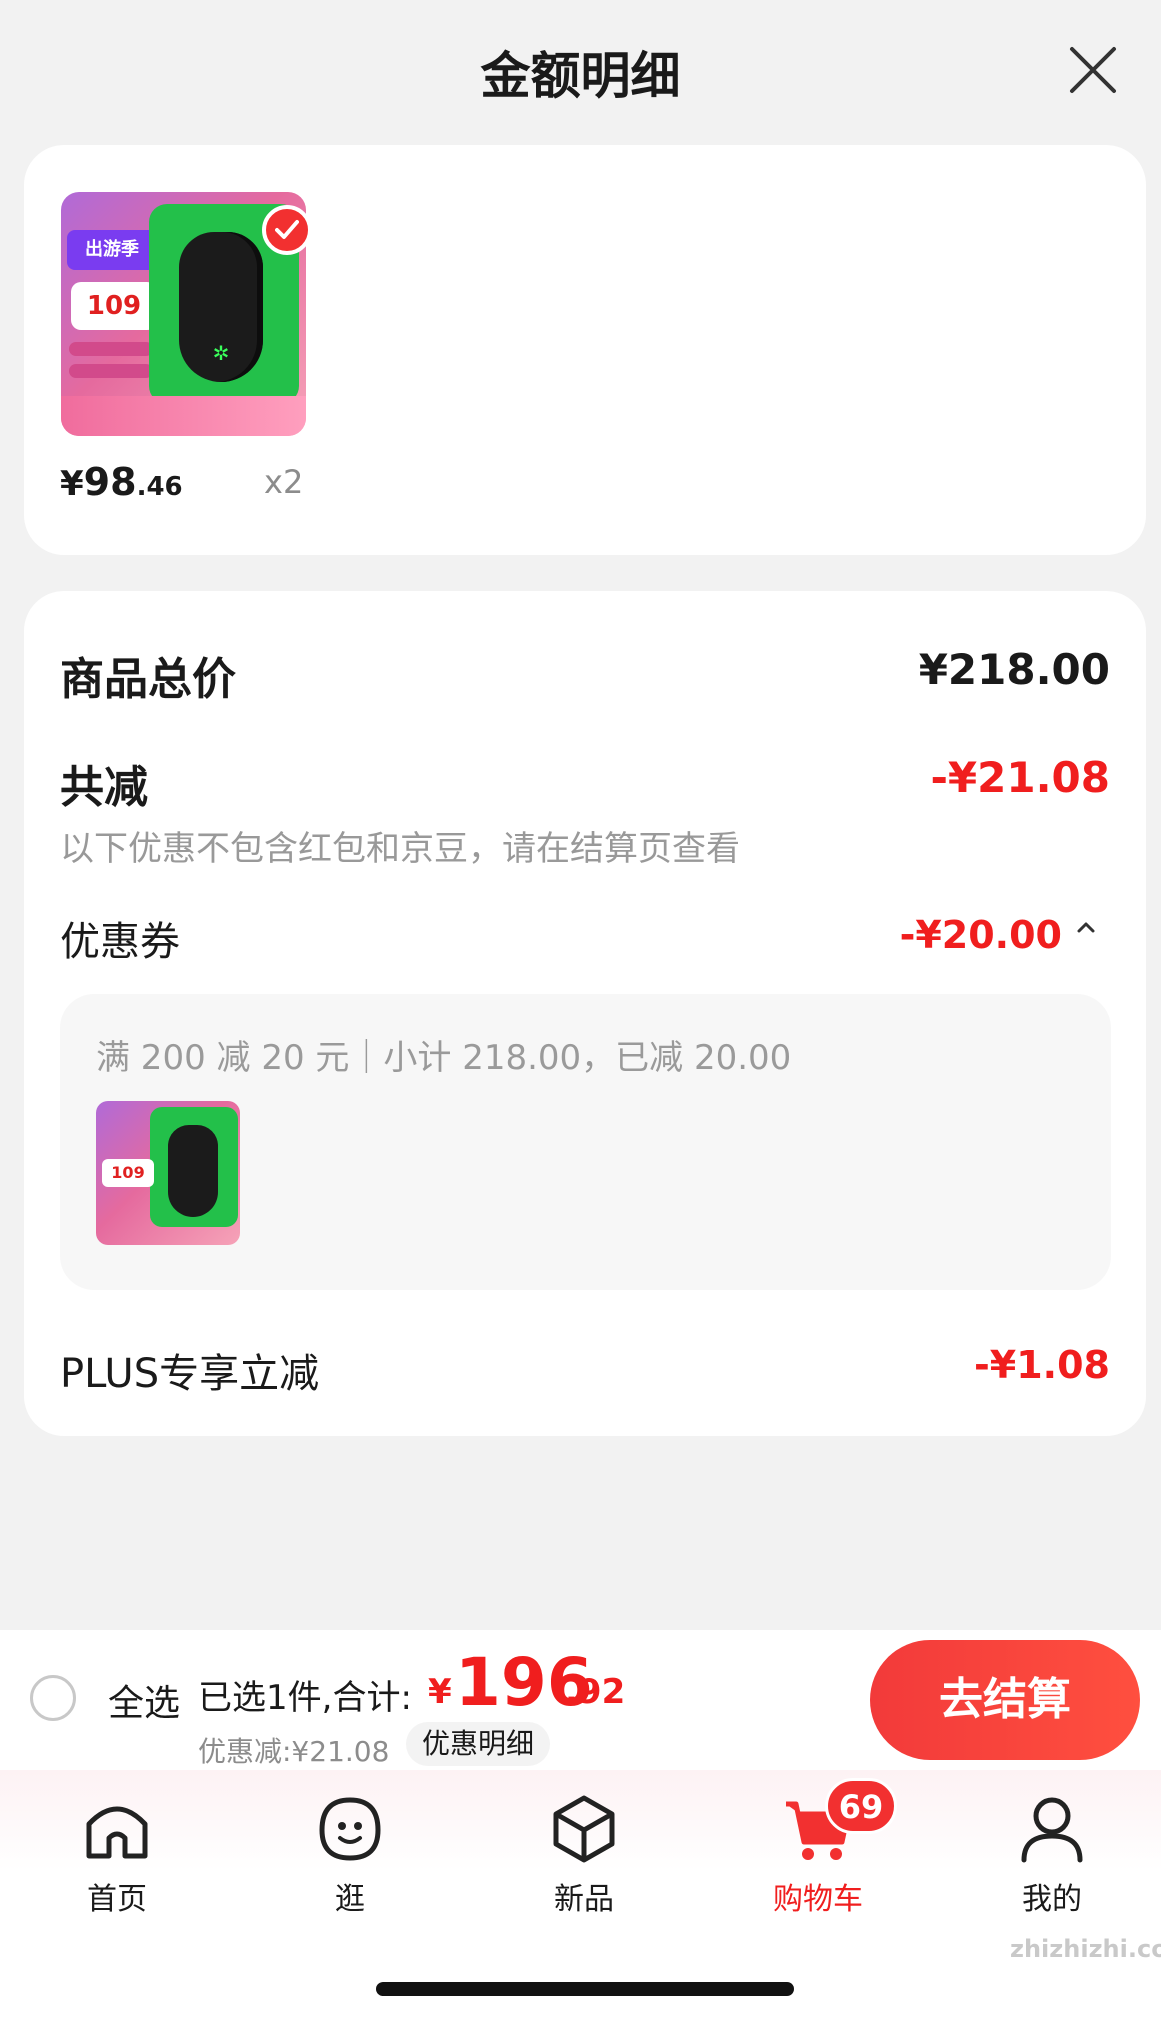 This screenshot has width=1161, height=2022. I want to click on discount-note: 以下优惠不包含红包和京豆，请在结算页查看, so click(400, 849).